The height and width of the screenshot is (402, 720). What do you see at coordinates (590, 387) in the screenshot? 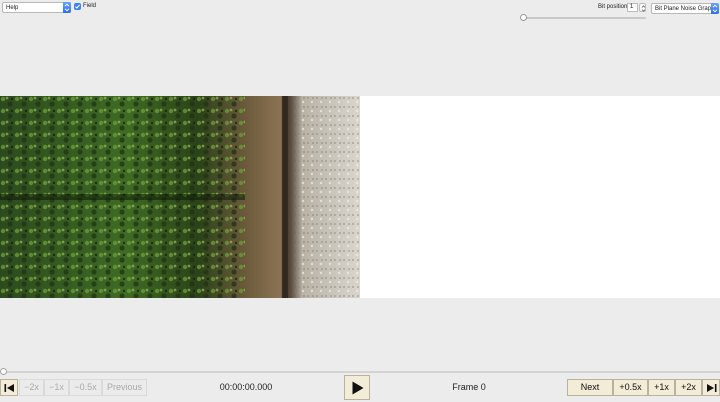
I see `next-button: Next` at bounding box center [590, 387].